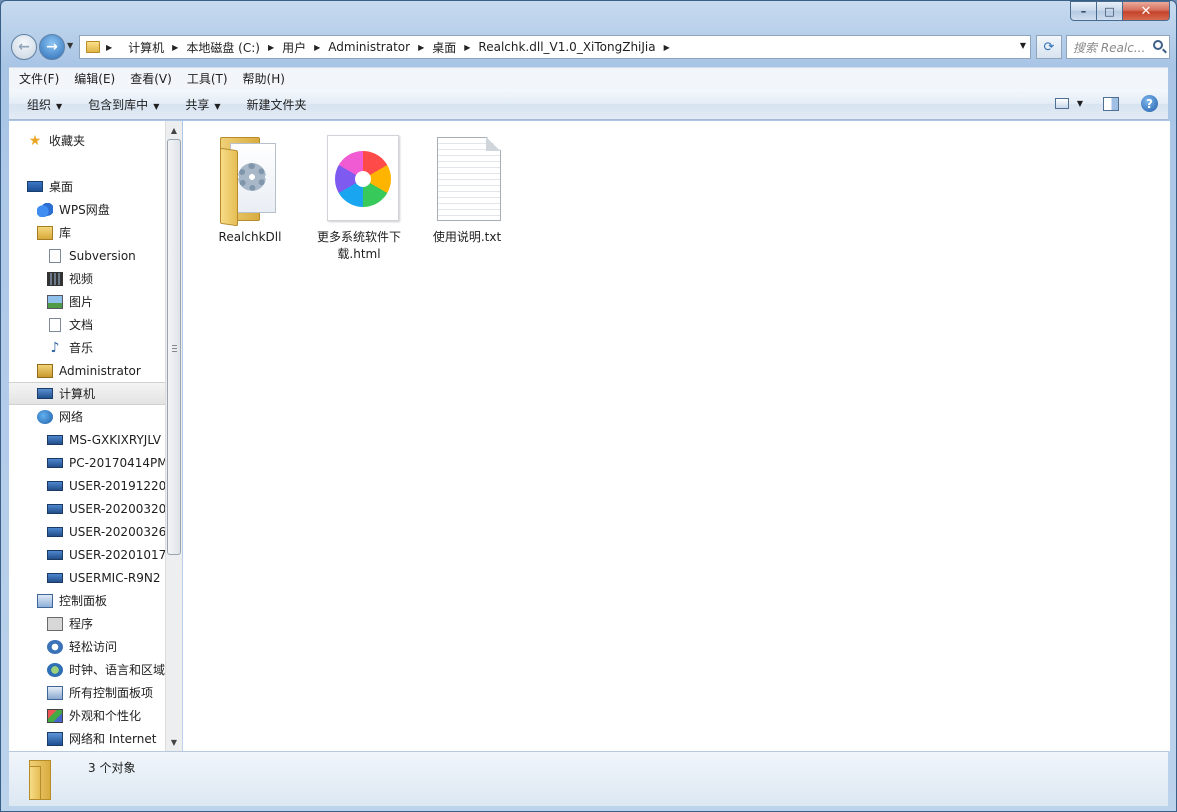 The height and width of the screenshot is (812, 1177). I want to click on nav-appearance: 外观和个性化, so click(94, 715).